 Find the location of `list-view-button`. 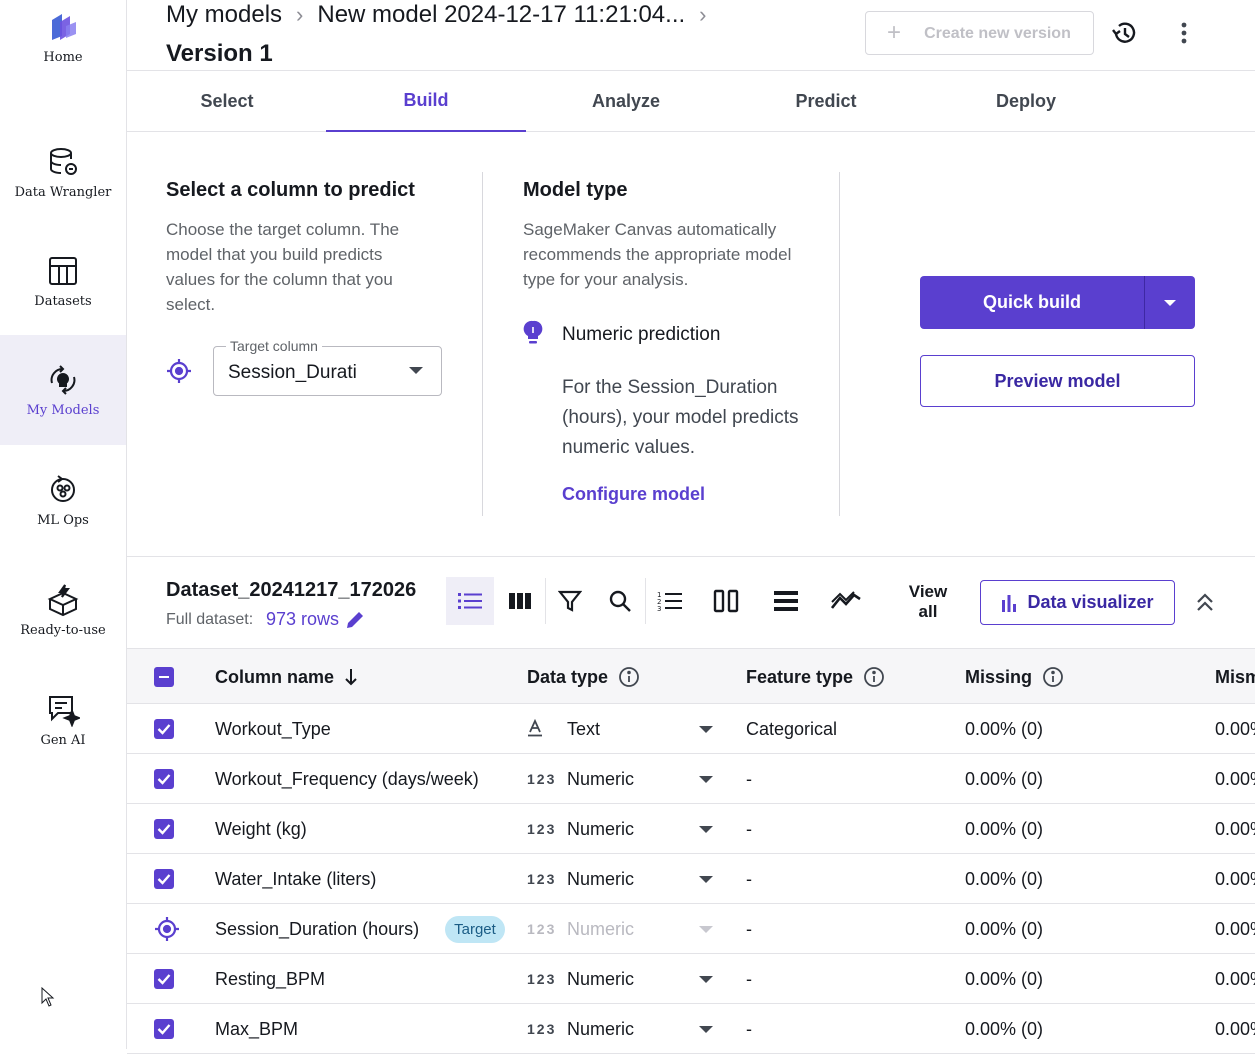

list-view-button is located at coordinates (470, 601).